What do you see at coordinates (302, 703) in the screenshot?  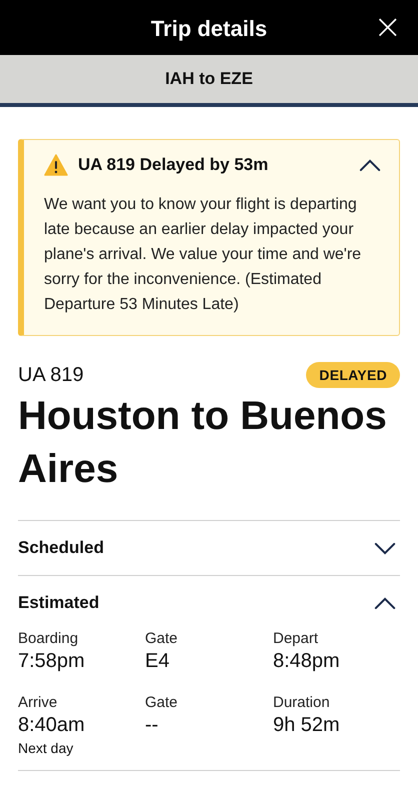 I see `field-label: Duration` at bounding box center [302, 703].